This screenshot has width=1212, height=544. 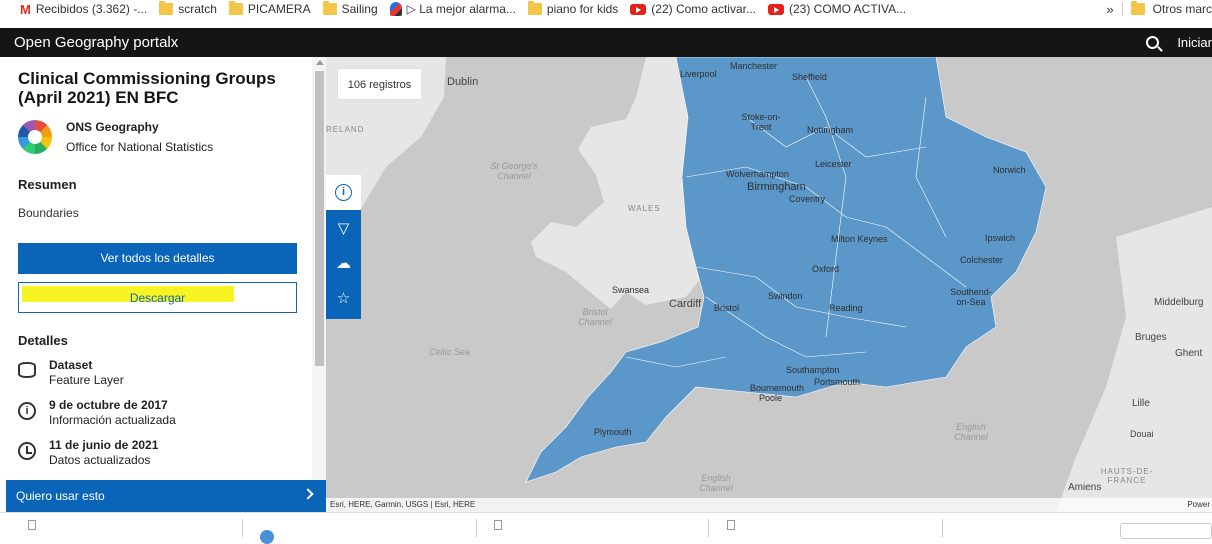 What do you see at coordinates (754, 66) in the screenshot?
I see `map-label-manchester: Manchester` at bounding box center [754, 66].